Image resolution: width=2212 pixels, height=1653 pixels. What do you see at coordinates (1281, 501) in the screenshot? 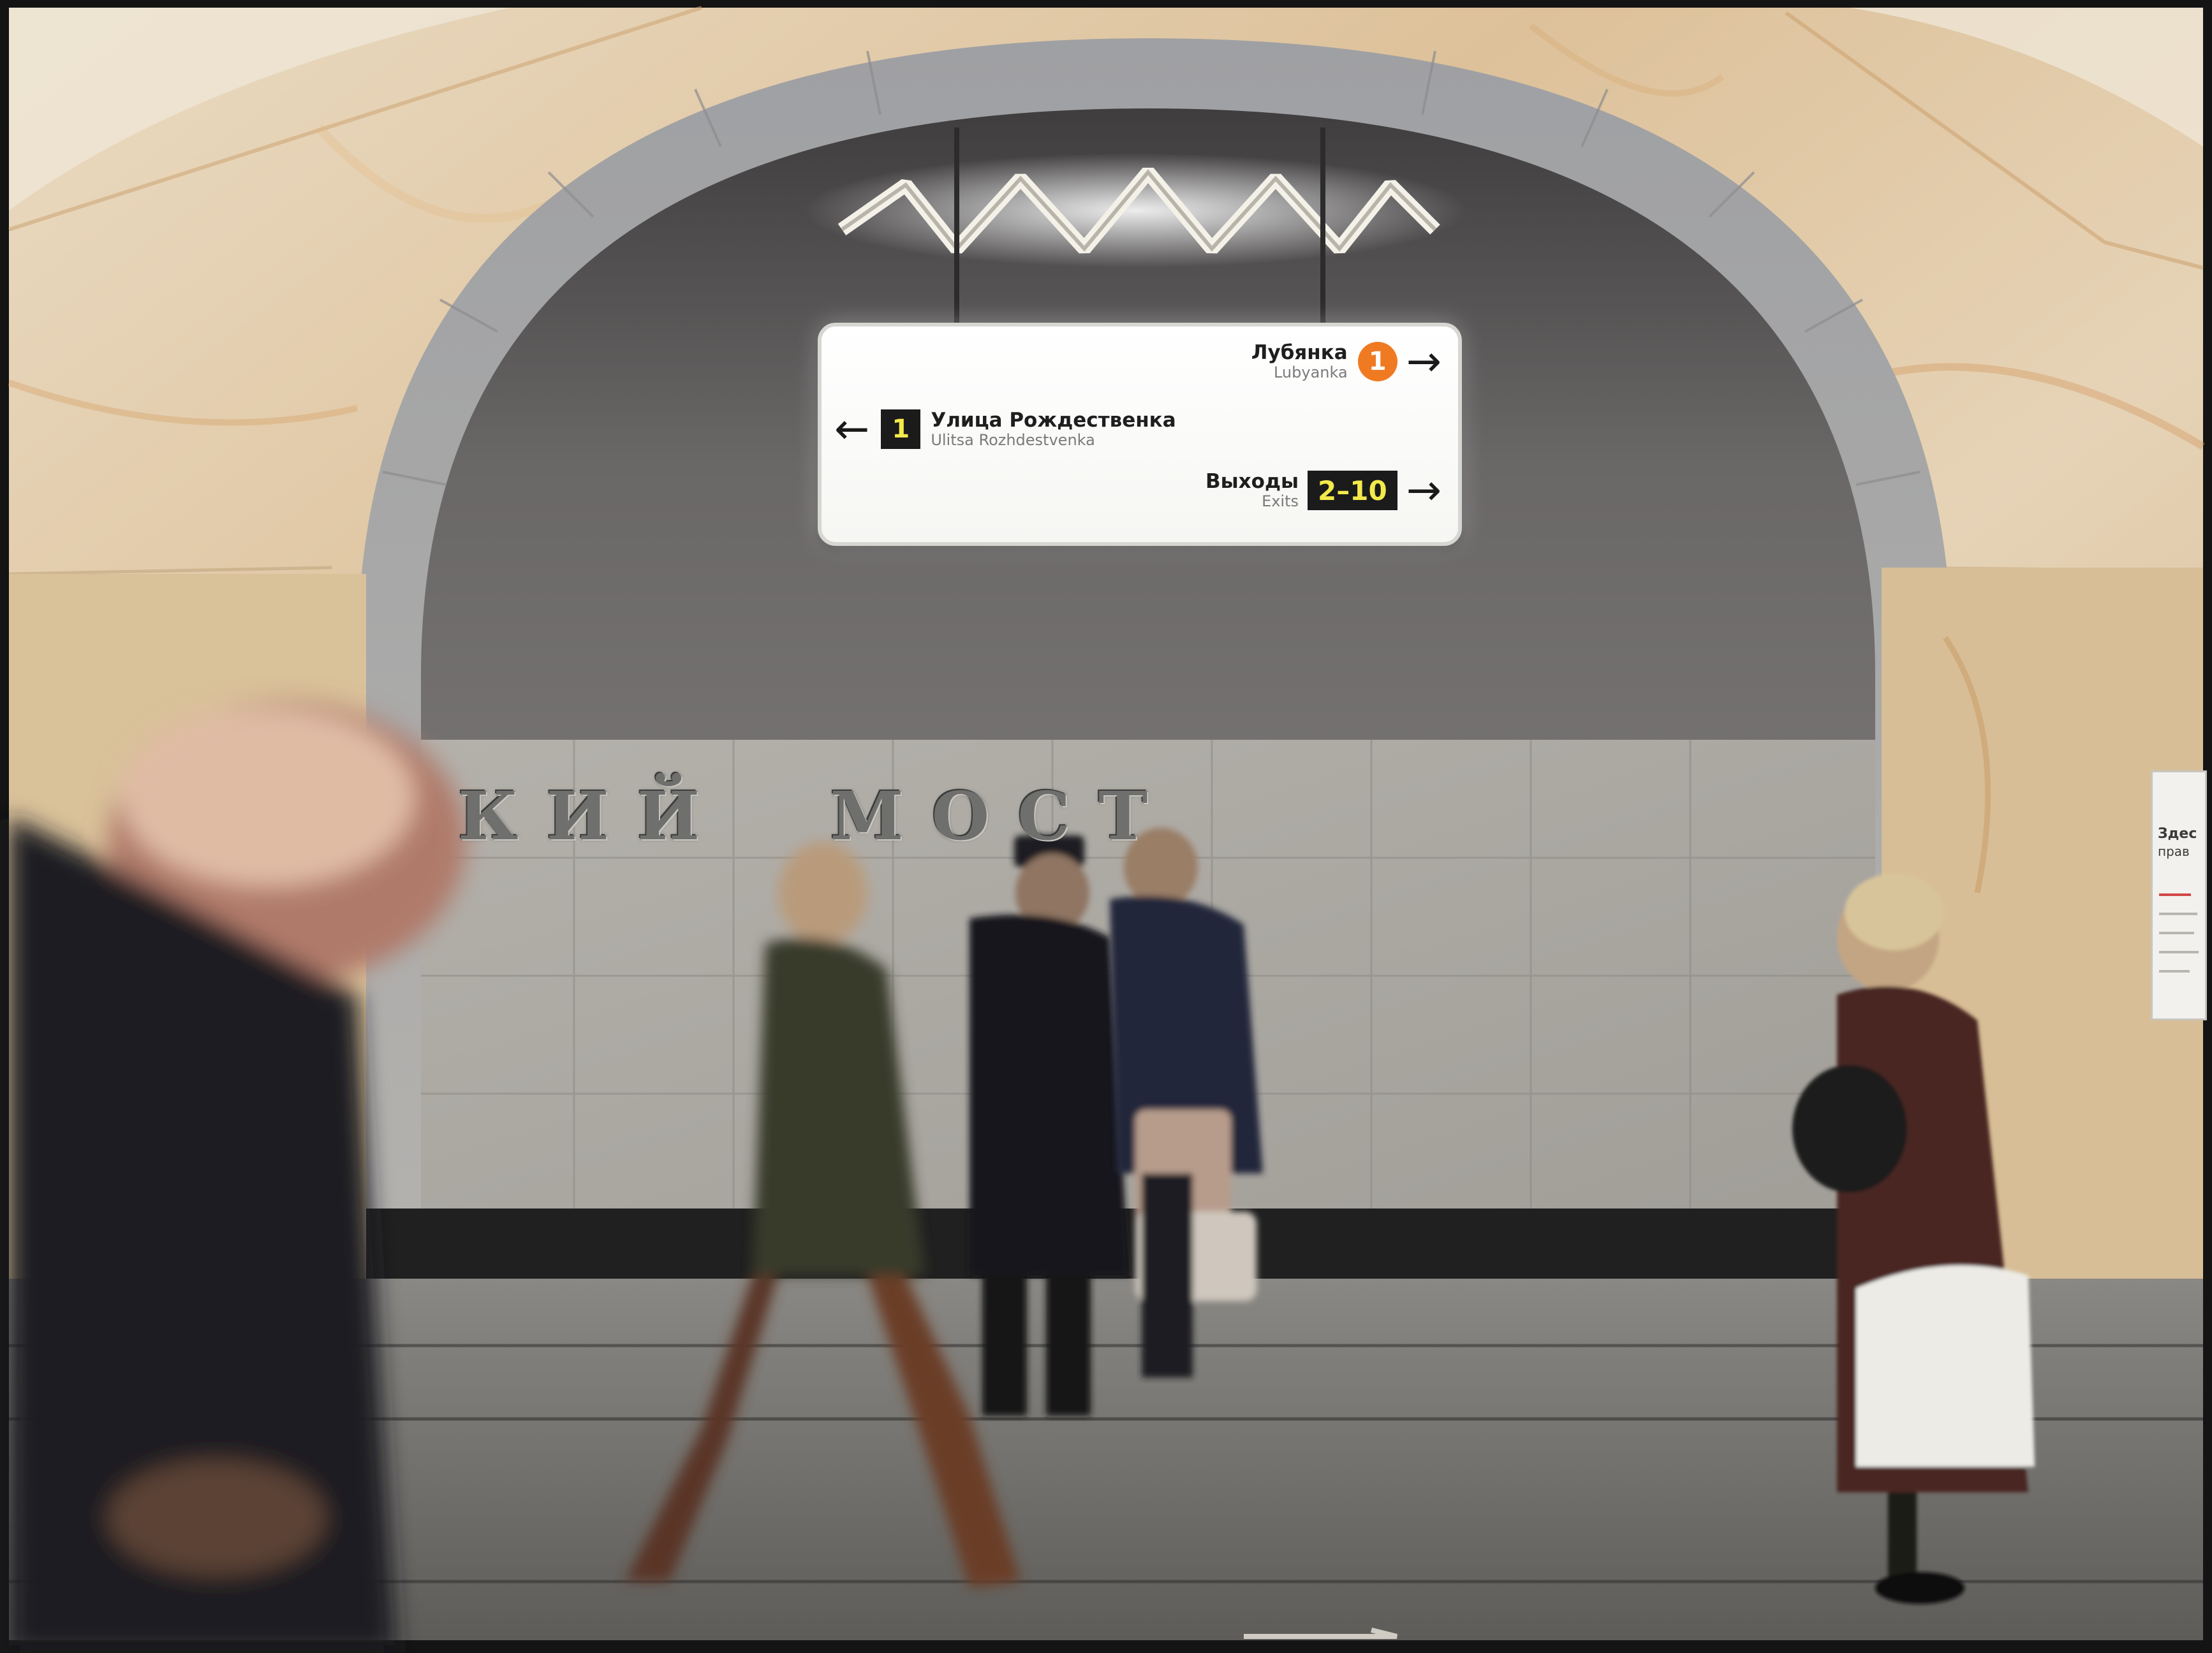
I see `exits-en-label: Exits` at bounding box center [1281, 501].